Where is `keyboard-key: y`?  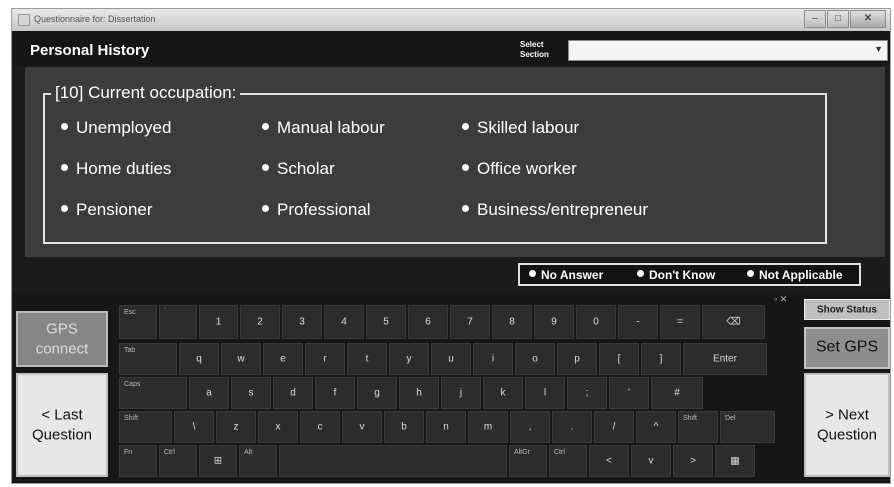
keyboard-key: y is located at coordinates (409, 359).